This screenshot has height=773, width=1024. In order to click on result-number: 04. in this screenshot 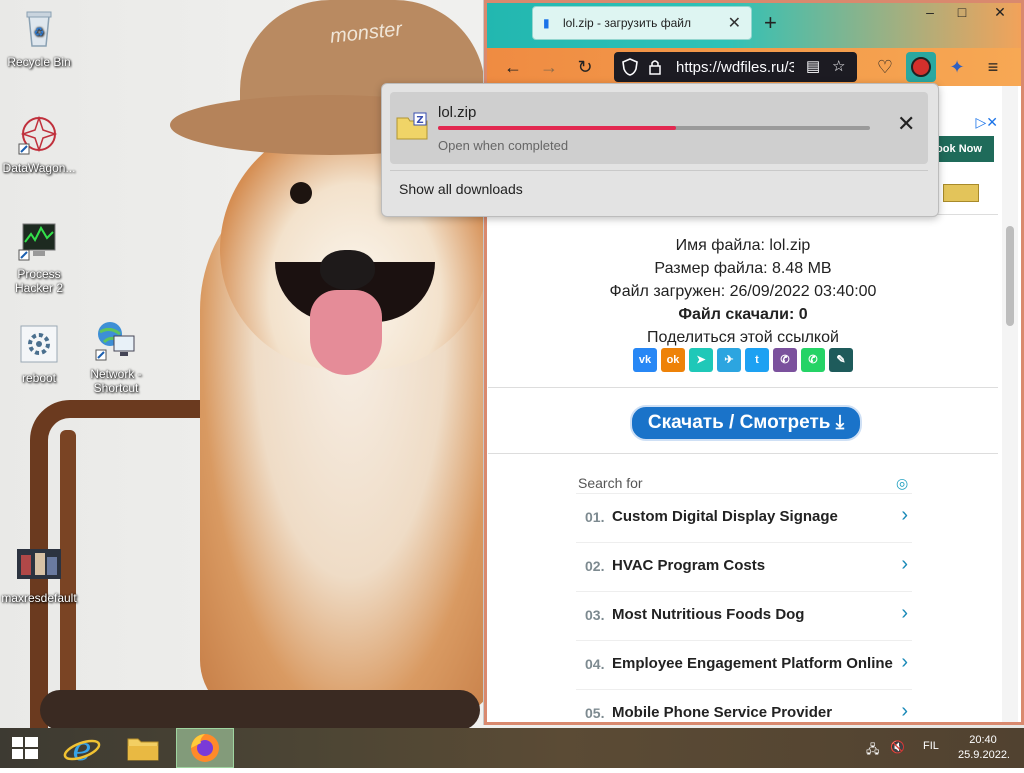, I will do `click(595, 664)`.